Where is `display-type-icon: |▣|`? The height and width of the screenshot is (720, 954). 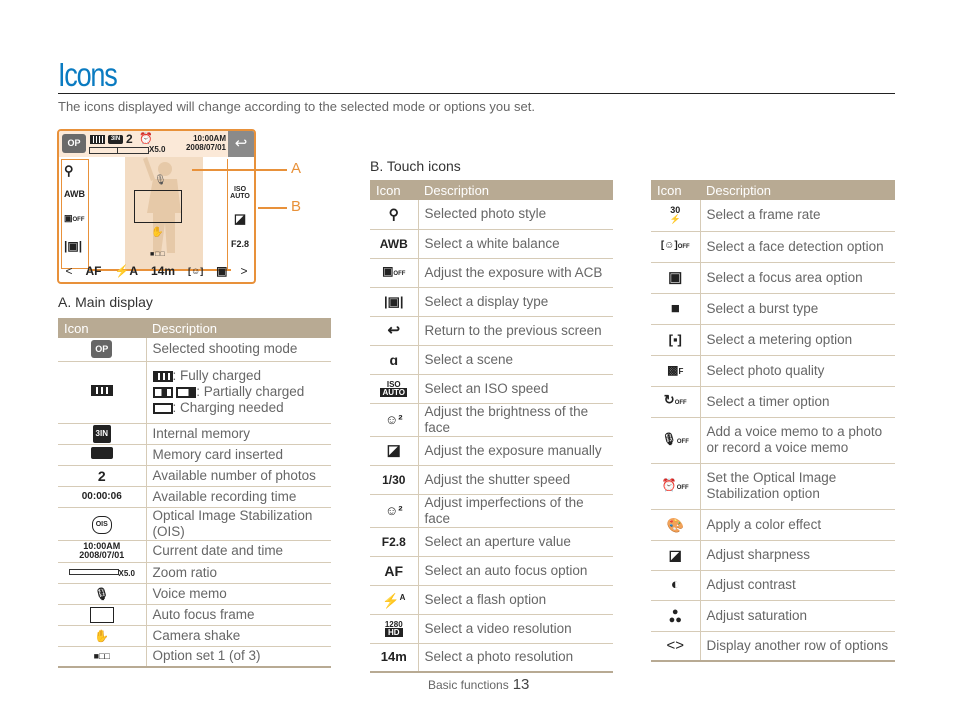
display-type-icon: |▣| is located at coordinates (73, 246).